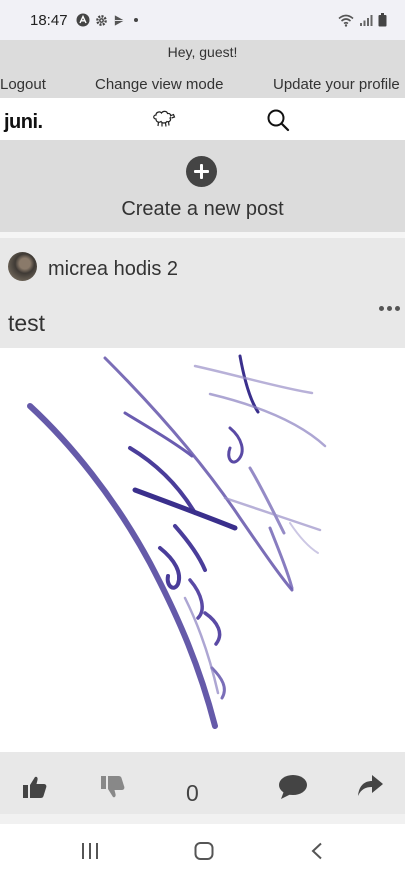  What do you see at coordinates (22, 266) in the screenshot?
I see `avatar` at bounding box center [22, 266].